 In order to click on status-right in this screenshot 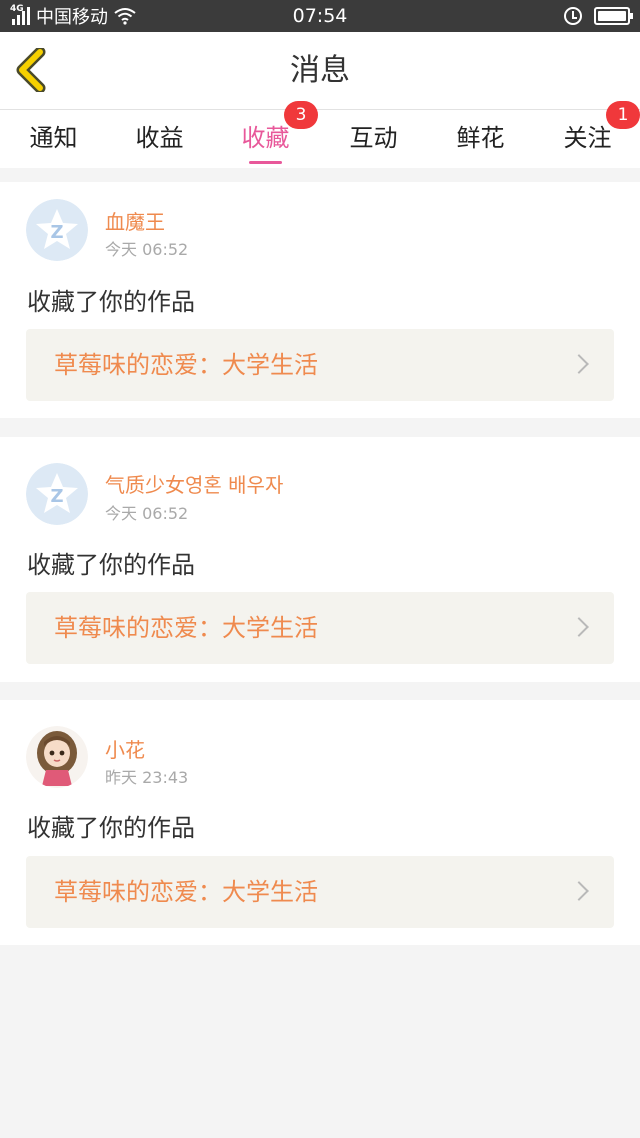, I will do `click(598, 16)`.